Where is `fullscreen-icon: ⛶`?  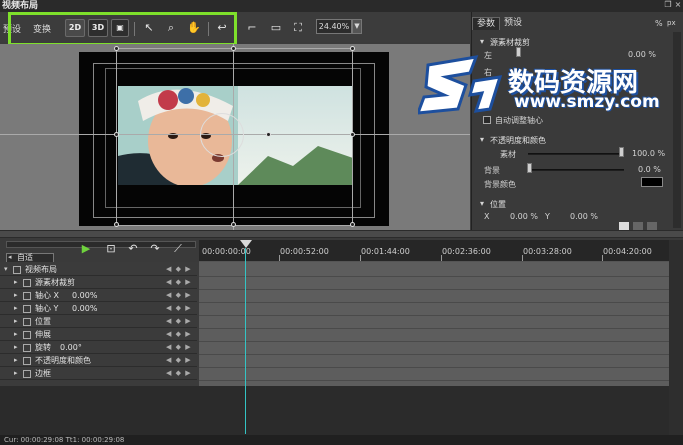 fullscreen-icon: ⛶ is located at coordinates (298, 28).